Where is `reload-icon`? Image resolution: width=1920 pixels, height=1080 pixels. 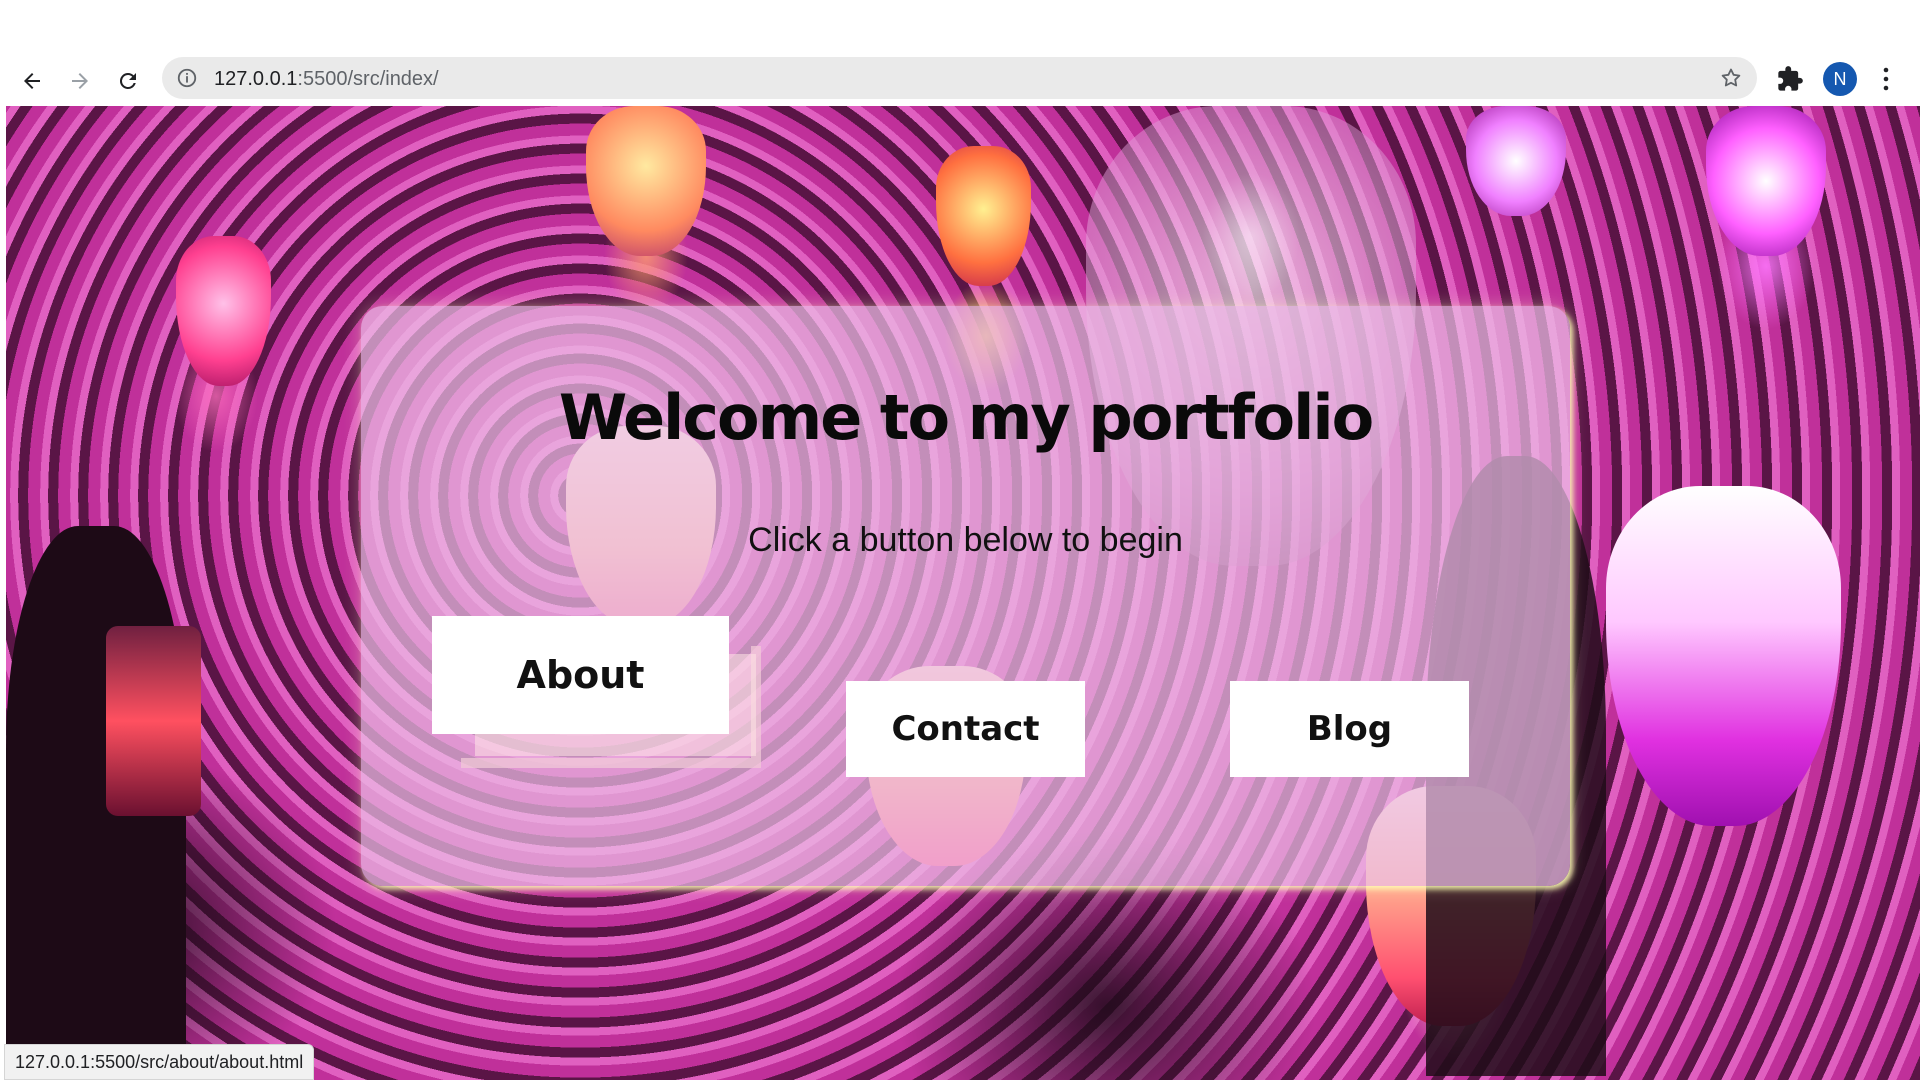 reload-icon is located at coordinates (127, 80).